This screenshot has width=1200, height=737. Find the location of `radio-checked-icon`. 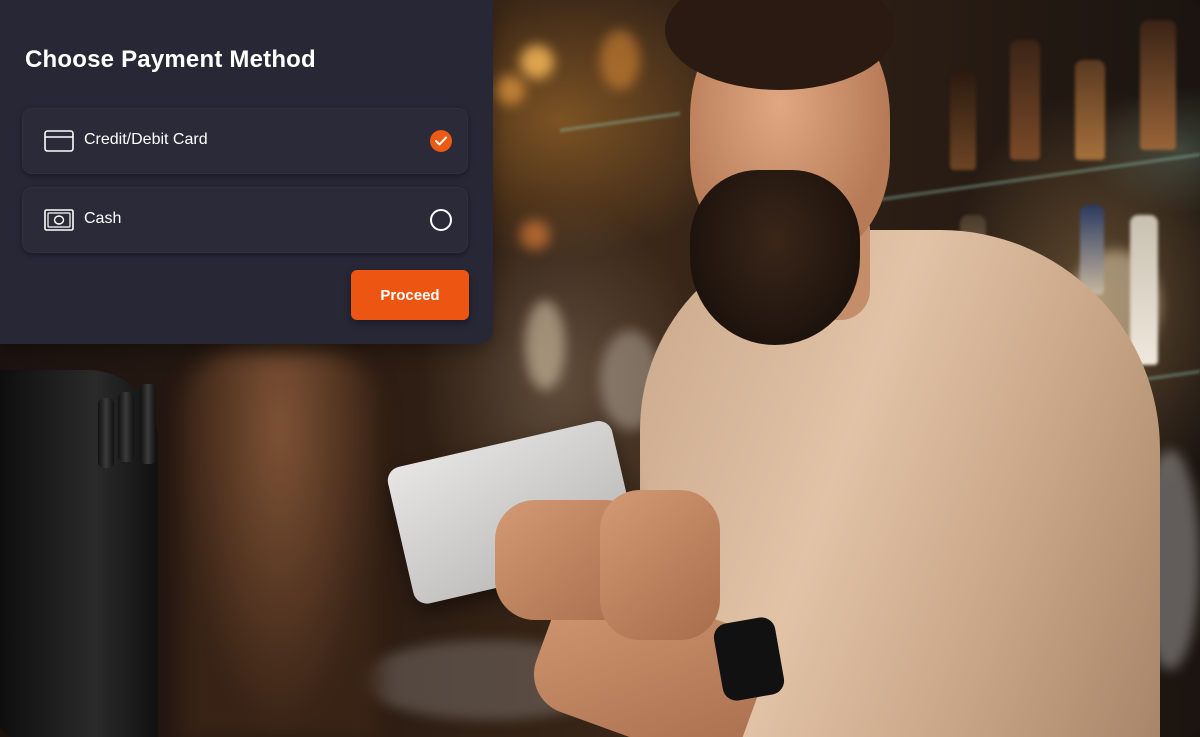

radio-checked-icon is located at coordinates (441, 141).